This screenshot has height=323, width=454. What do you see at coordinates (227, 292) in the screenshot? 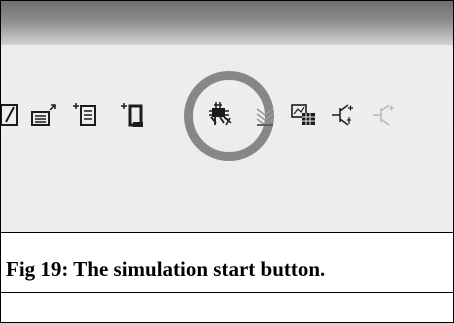
I see `caption-divider` at bounding box center [227, 292].